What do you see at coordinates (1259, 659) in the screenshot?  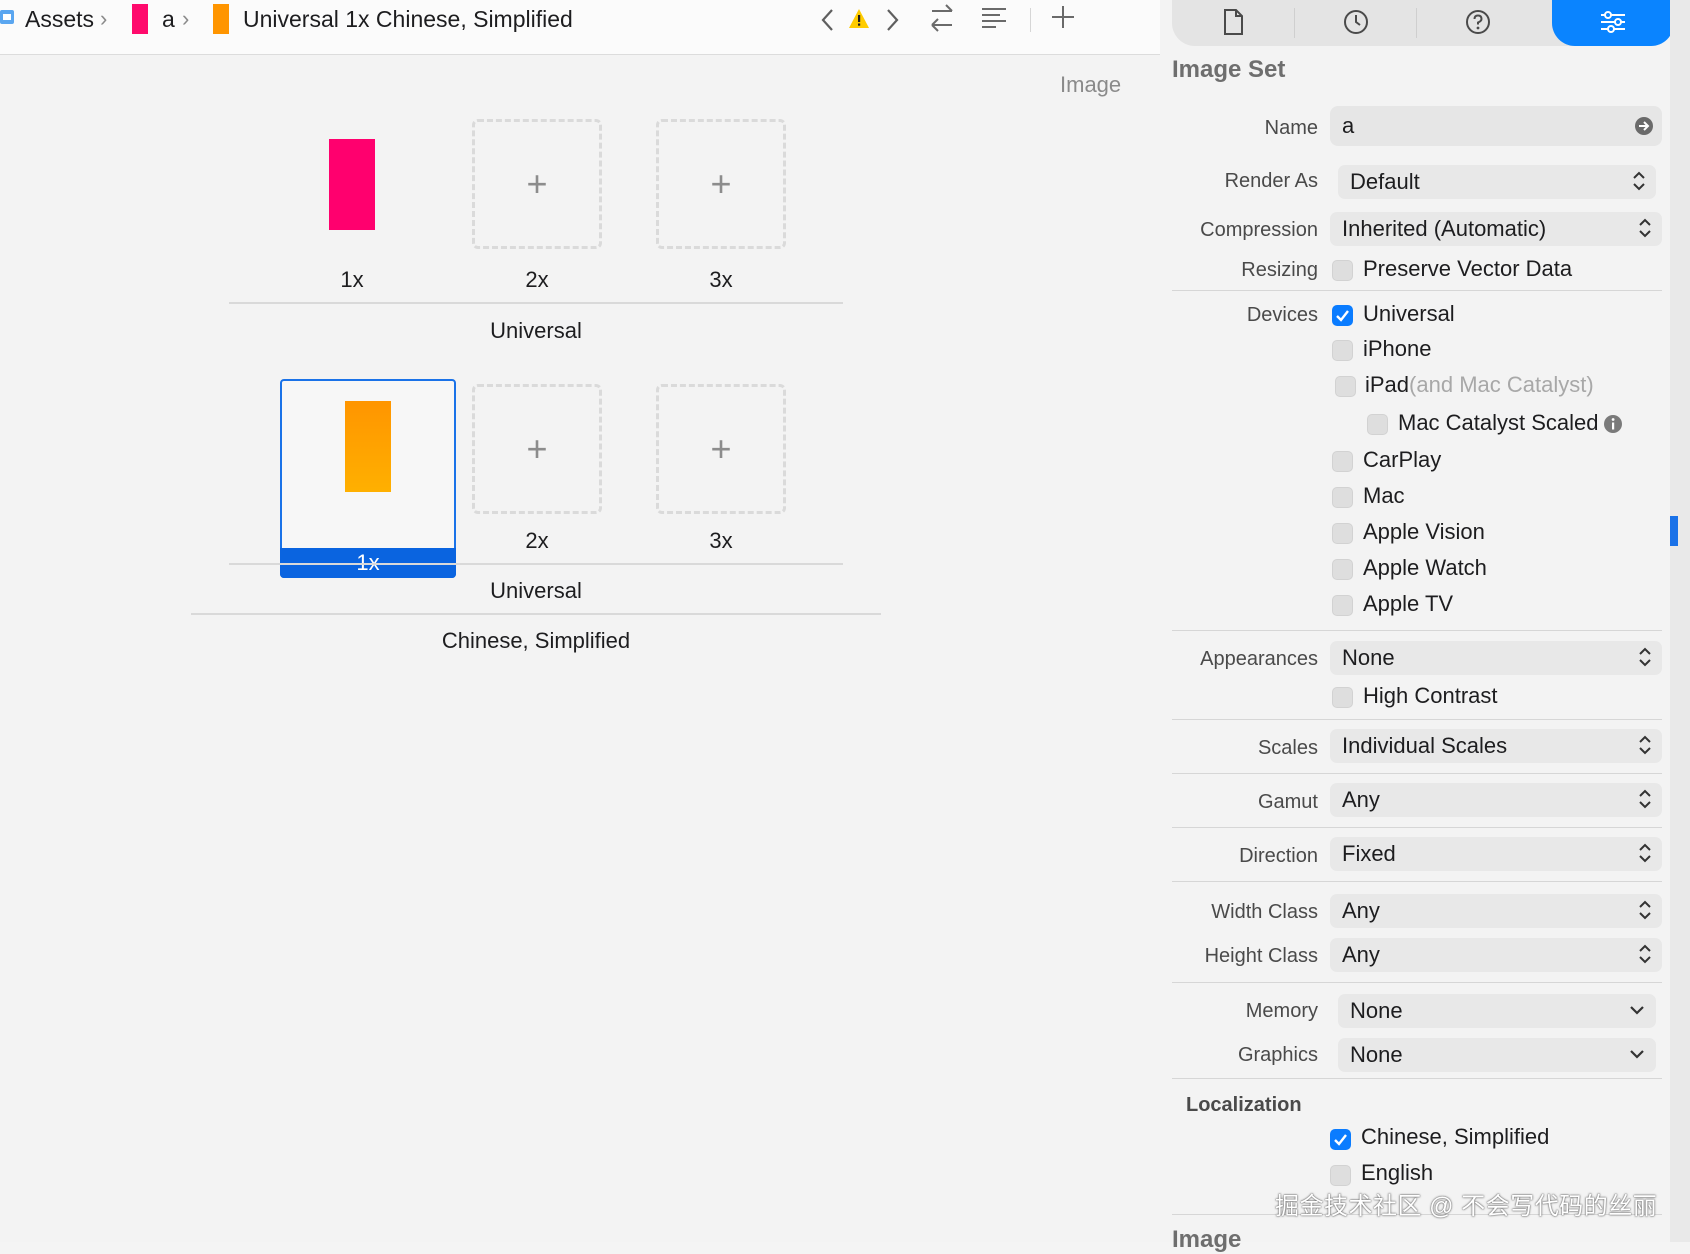 I see `appearances-label: Appearances` at bounding box center [1259, 659].